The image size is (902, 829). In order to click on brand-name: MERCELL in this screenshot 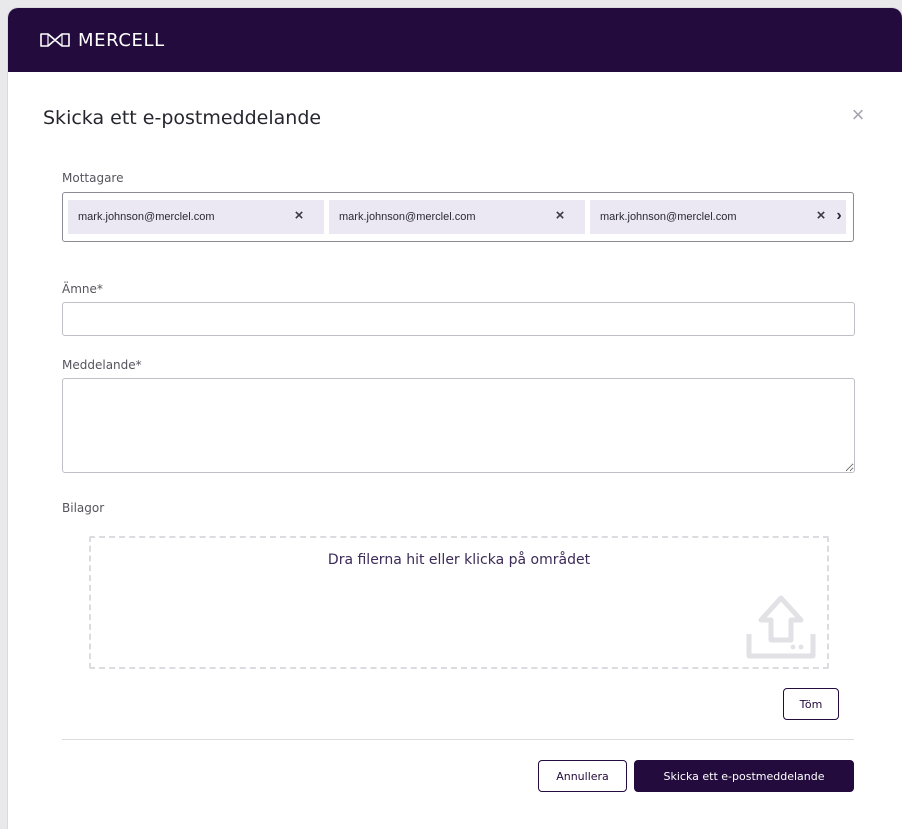, I will do `click(121, 40)`.